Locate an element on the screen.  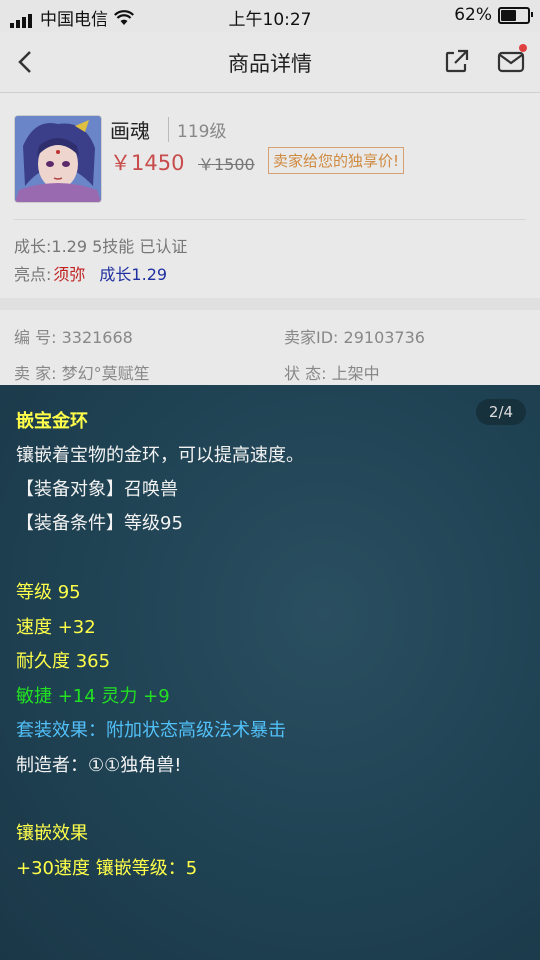
nav-bar: 商品详情 is located at coordinates (270, 62).